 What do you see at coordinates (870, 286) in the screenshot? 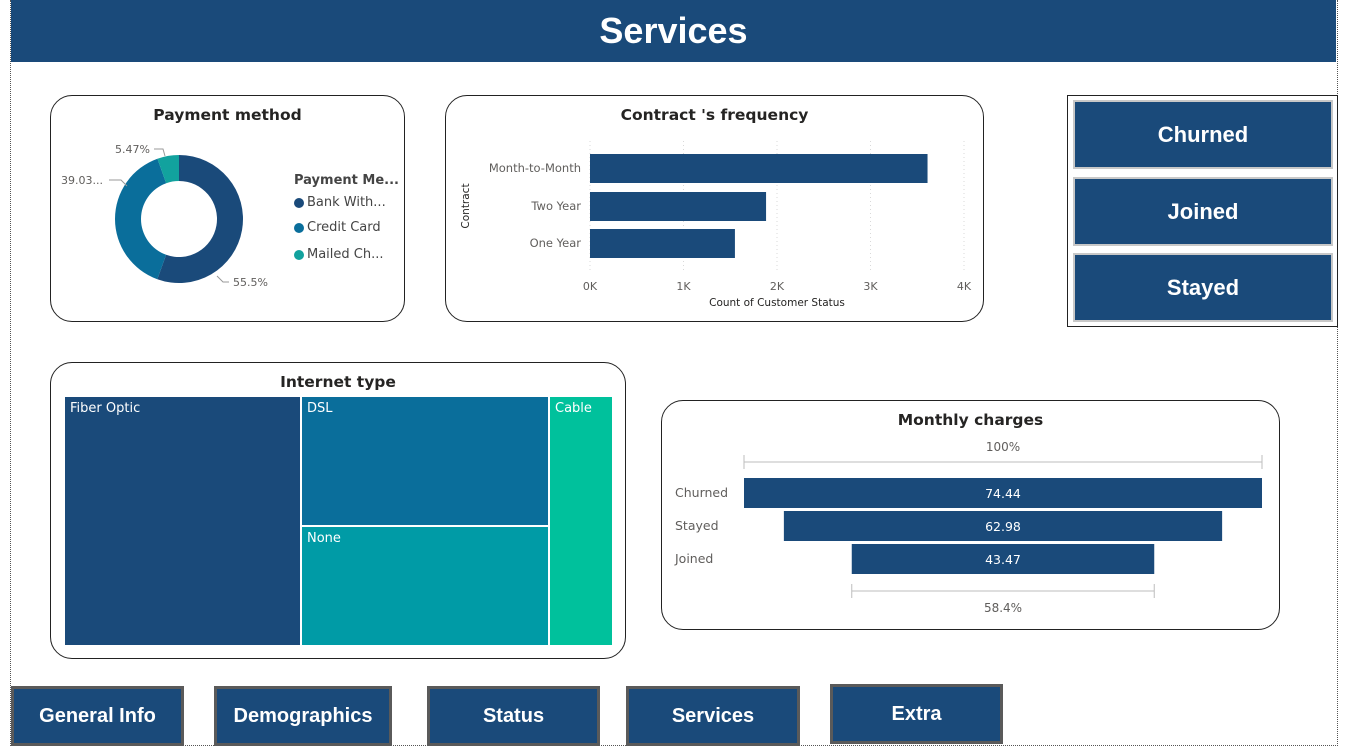
I see `x-tick-label: 3K` at bounding box center [870, 286].